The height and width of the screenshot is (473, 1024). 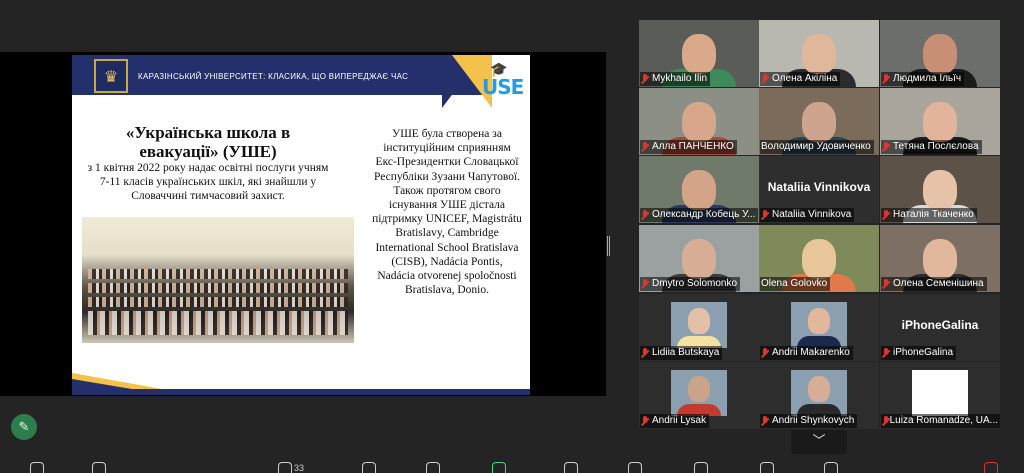 What do you see at coordinates (99, 467) in the screenshot?
I see `camera-icon` at bounding box center [99, 467].